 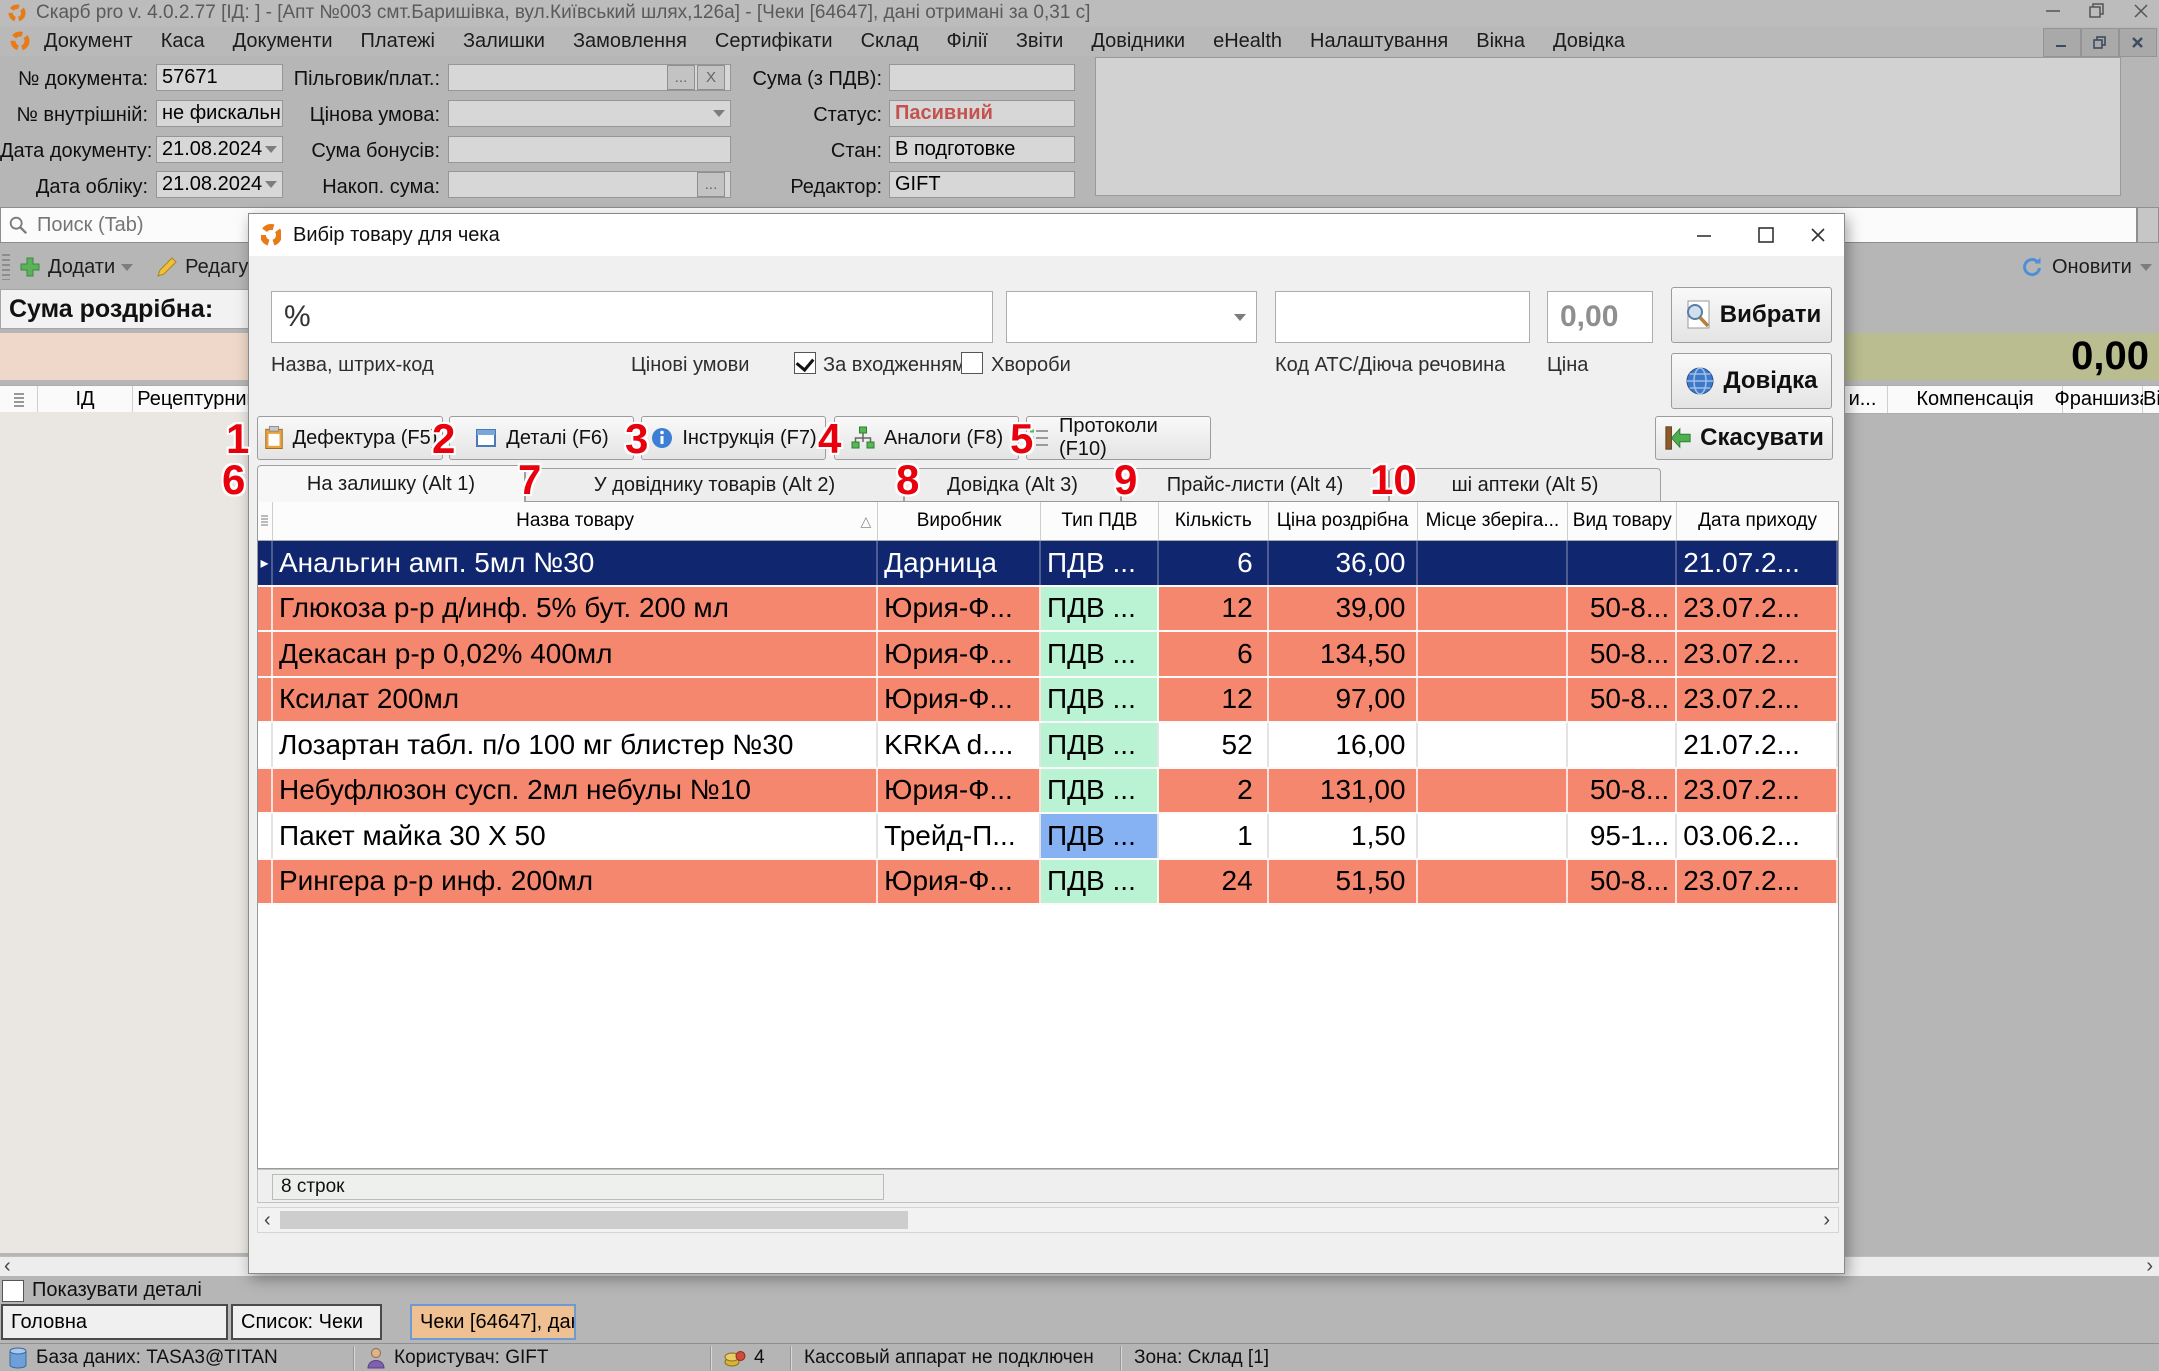 I want to click on mdi-restore-icon, so click(x=2100, y=42).